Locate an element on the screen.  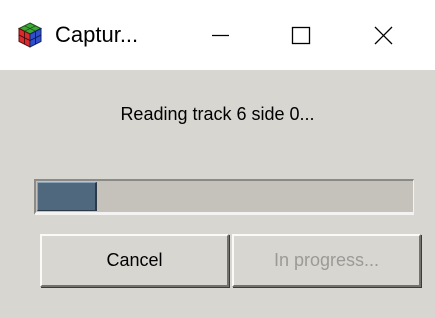
app-cube-icon is located at coordinates (30, 35).